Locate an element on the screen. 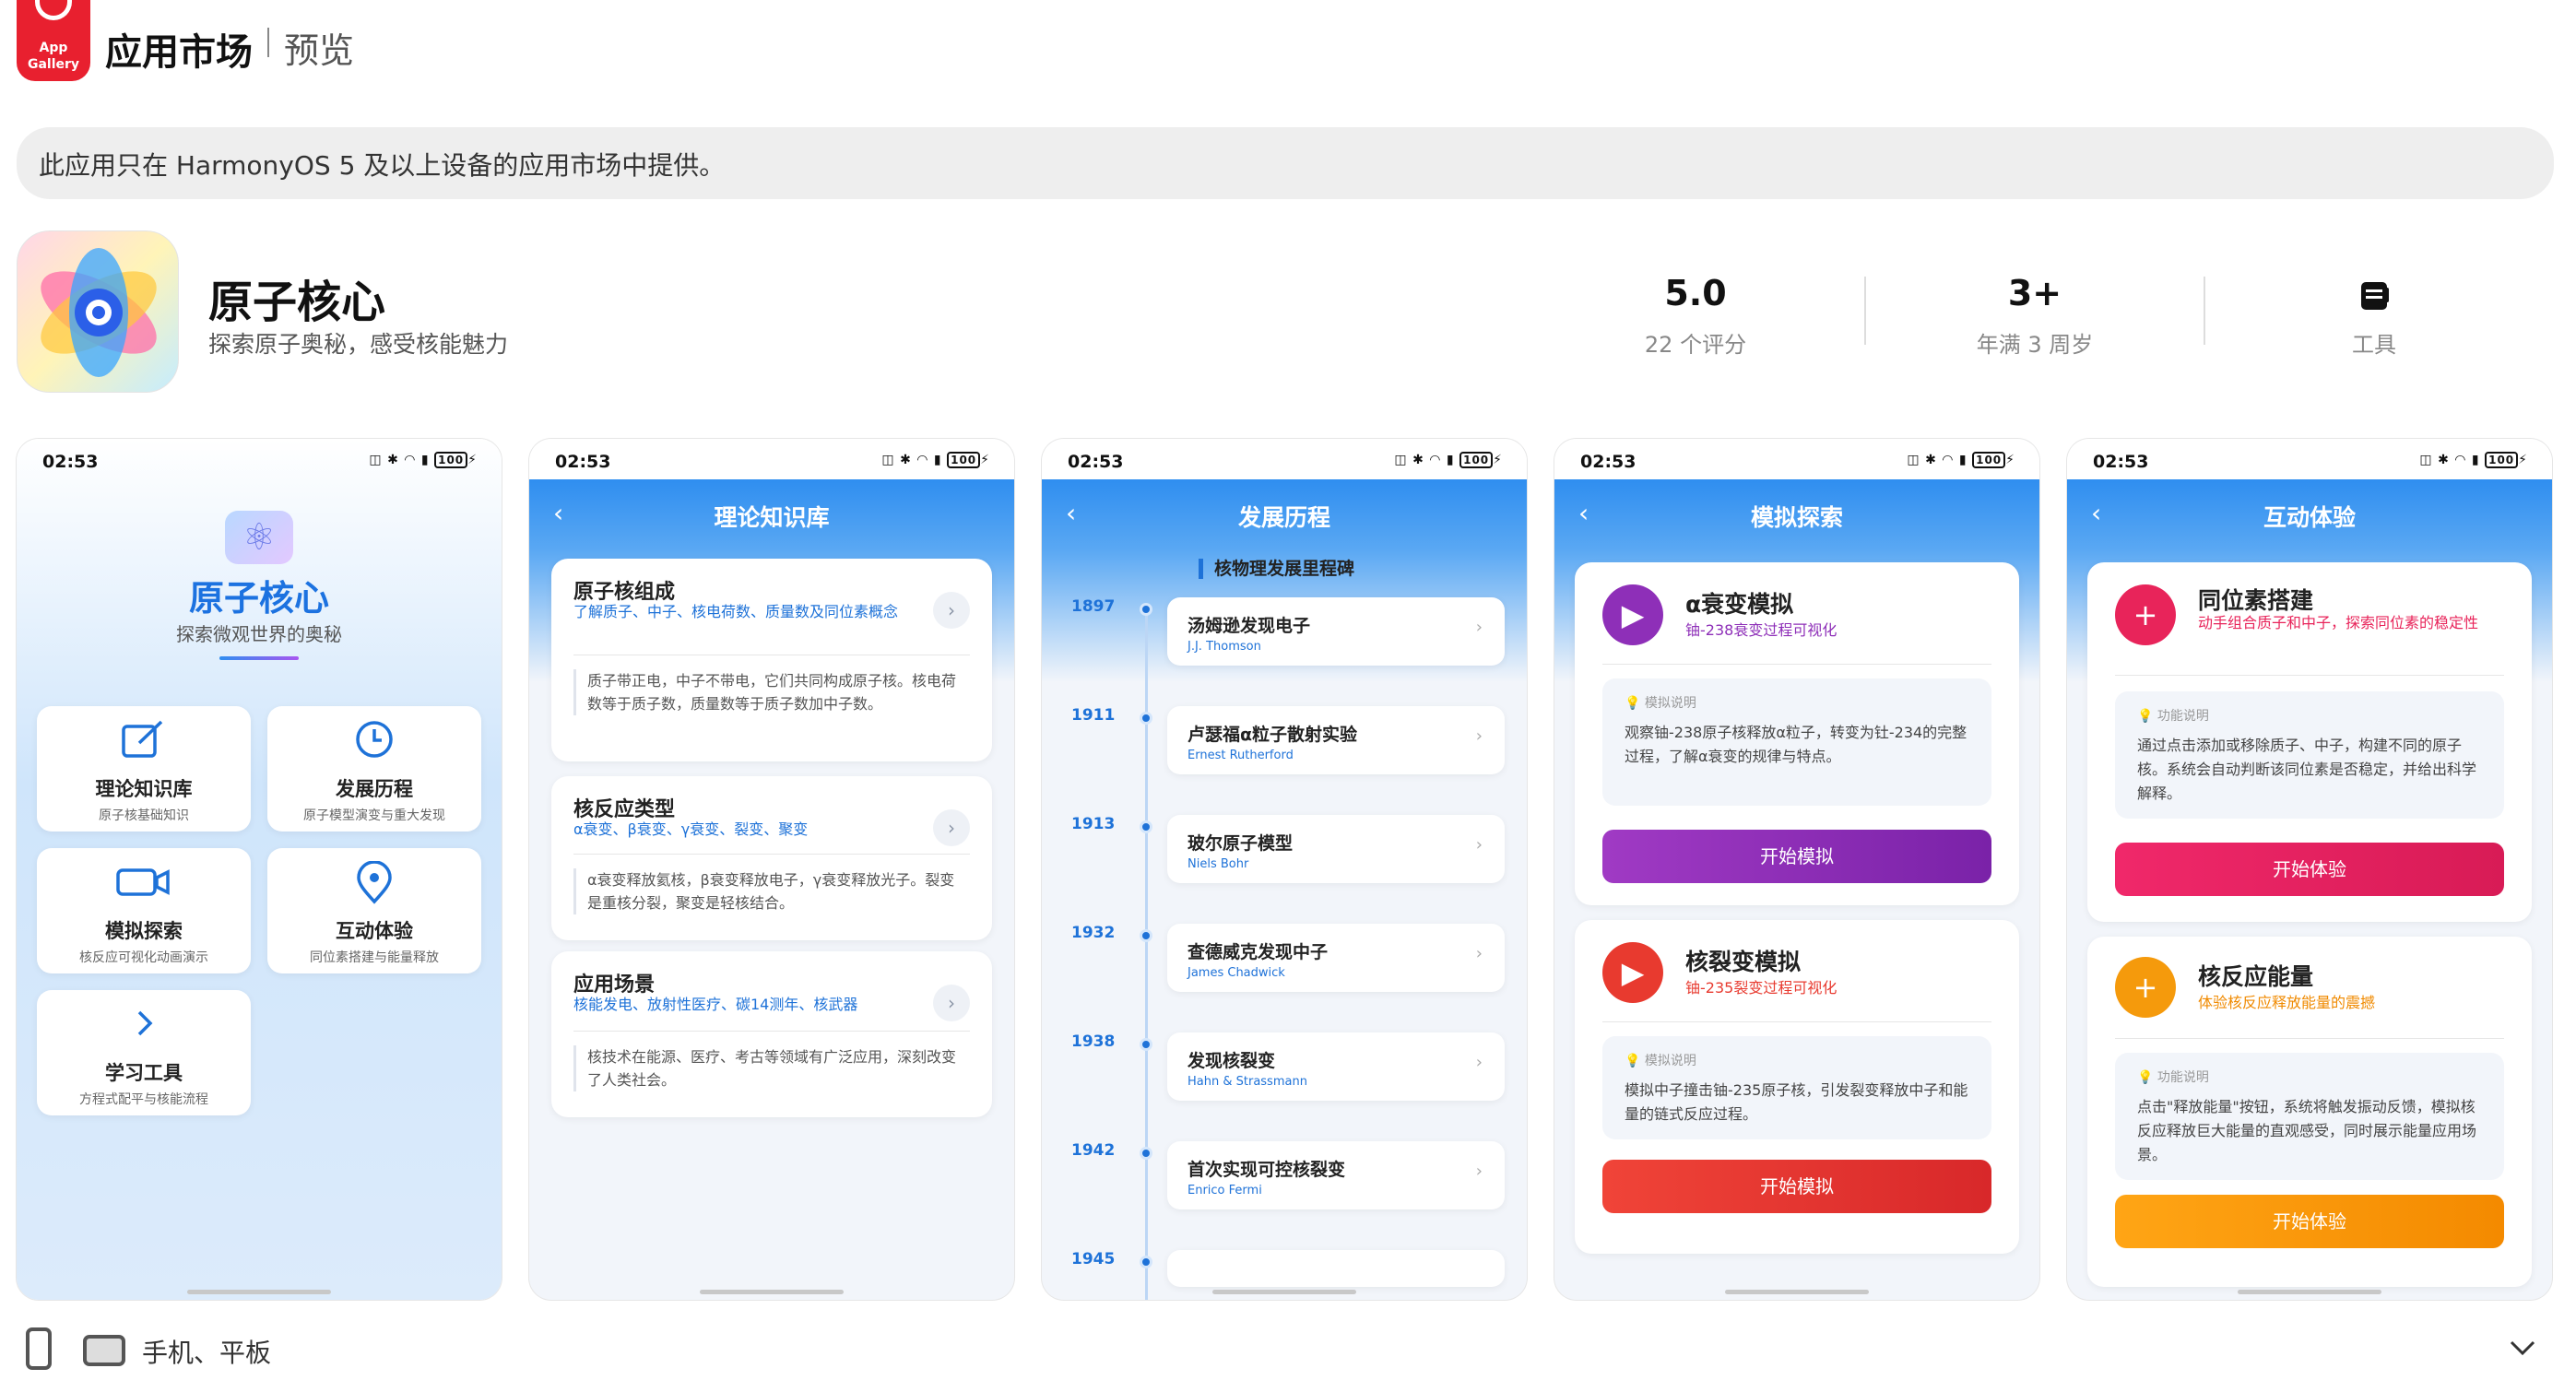 Image resolution: width=2576 pixels, height=1392 pixels. tile-desc: 原子核基础知识 is located at coordinates (144, 816).